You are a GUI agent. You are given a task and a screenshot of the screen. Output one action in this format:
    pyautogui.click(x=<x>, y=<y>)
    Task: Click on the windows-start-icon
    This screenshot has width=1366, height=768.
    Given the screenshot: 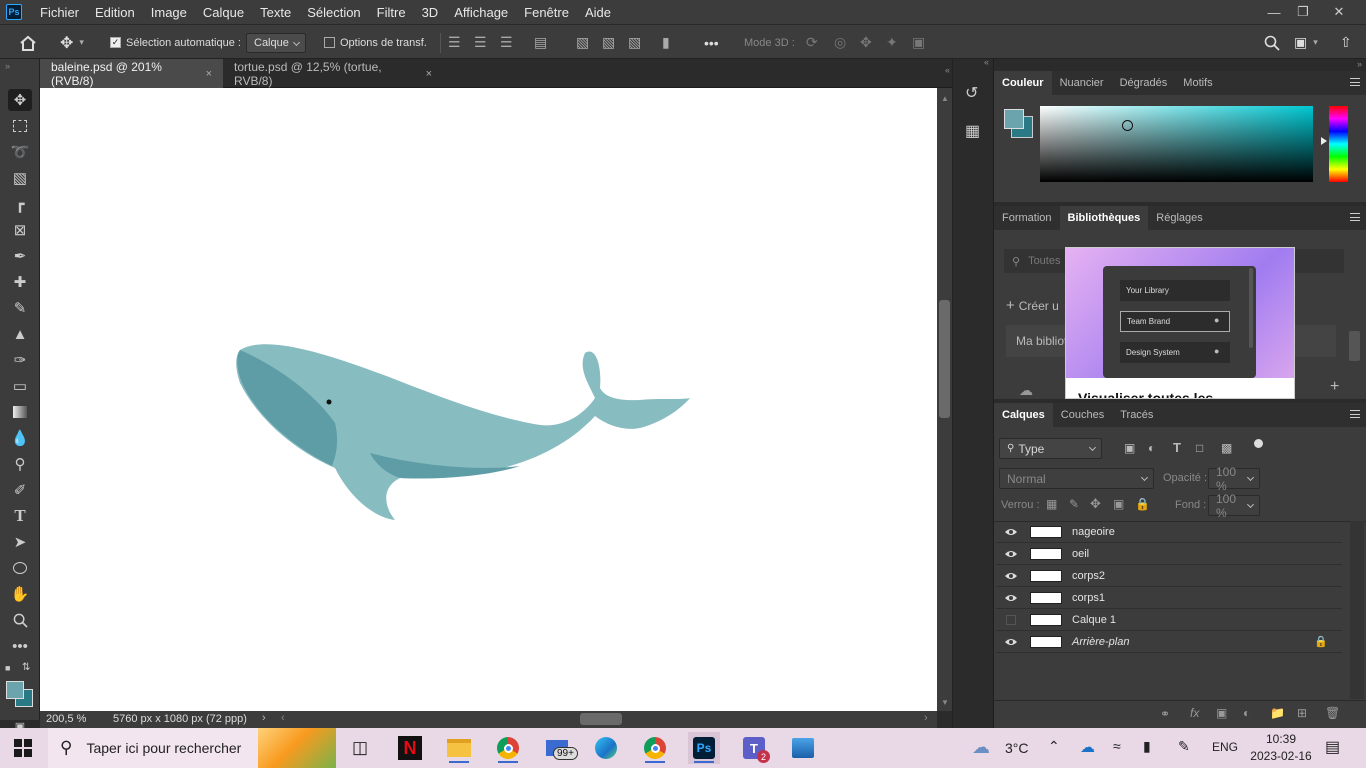 What is the action you would take?
    pyautogui.click(x=23, y=749)
    